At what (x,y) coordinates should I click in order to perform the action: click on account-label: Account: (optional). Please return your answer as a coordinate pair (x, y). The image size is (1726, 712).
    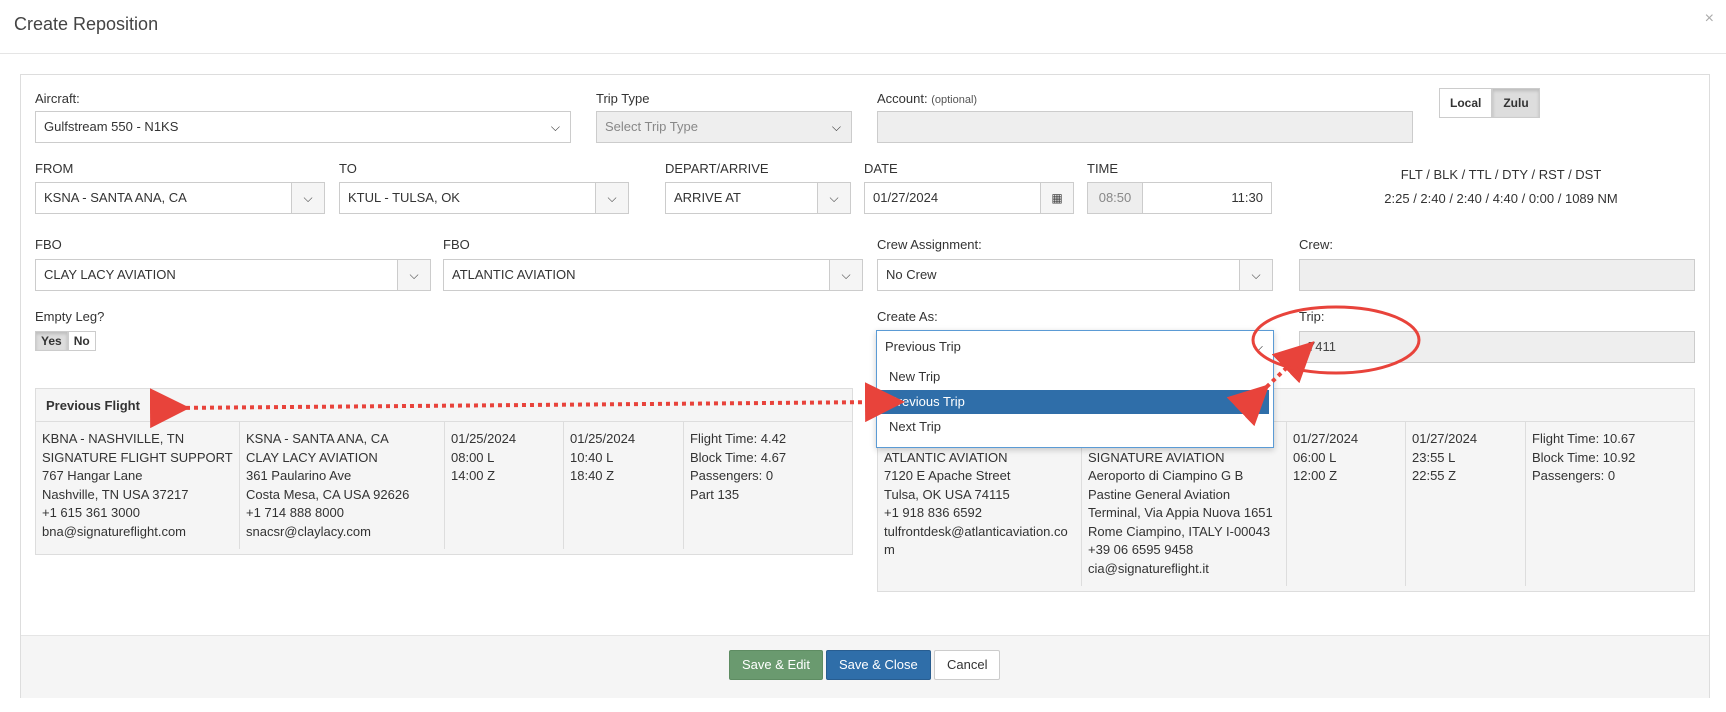
    Looking at the image, I should click on (927, 98).